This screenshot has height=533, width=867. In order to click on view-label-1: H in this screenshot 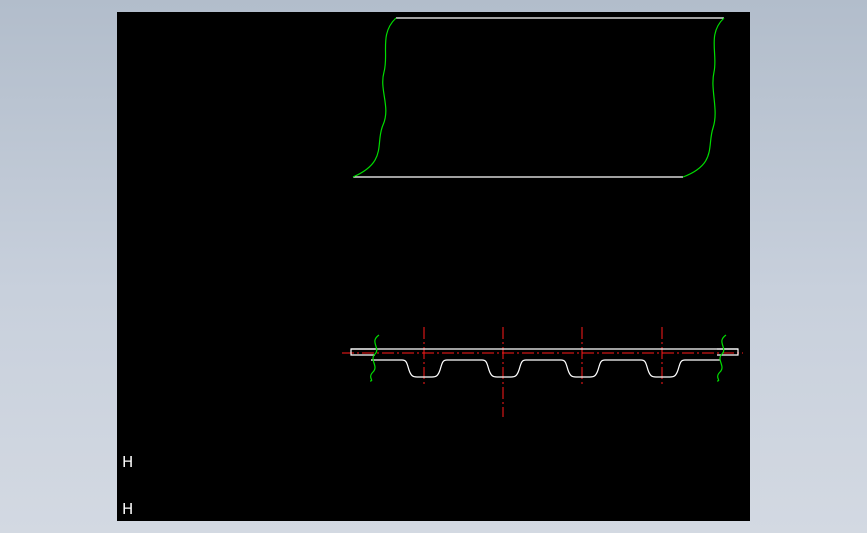, I will do `click(128, 462)`.